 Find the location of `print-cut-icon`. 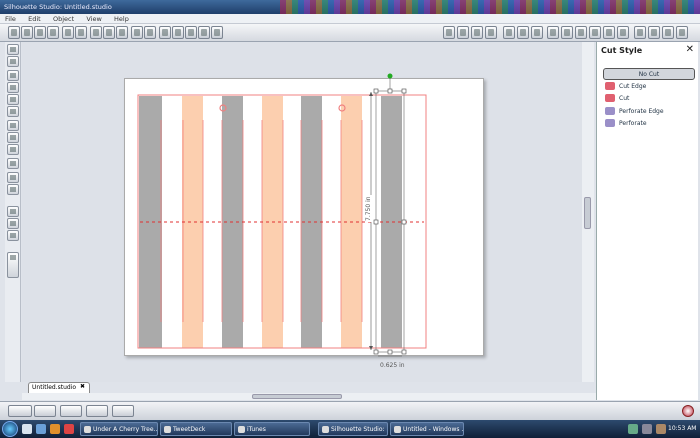

print-cut-icon is located at coordinates (81, 32).